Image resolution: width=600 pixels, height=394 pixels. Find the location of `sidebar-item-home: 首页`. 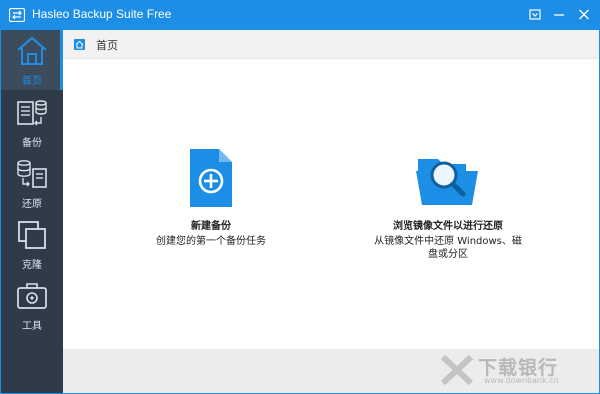

sidebar-item-home: 首页 is located at coordinates (32, 60).